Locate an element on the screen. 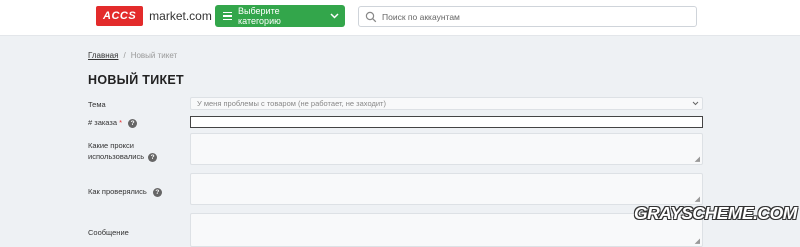  breadcrumb-current: Новый тикет is located at coordinates (154, 55).